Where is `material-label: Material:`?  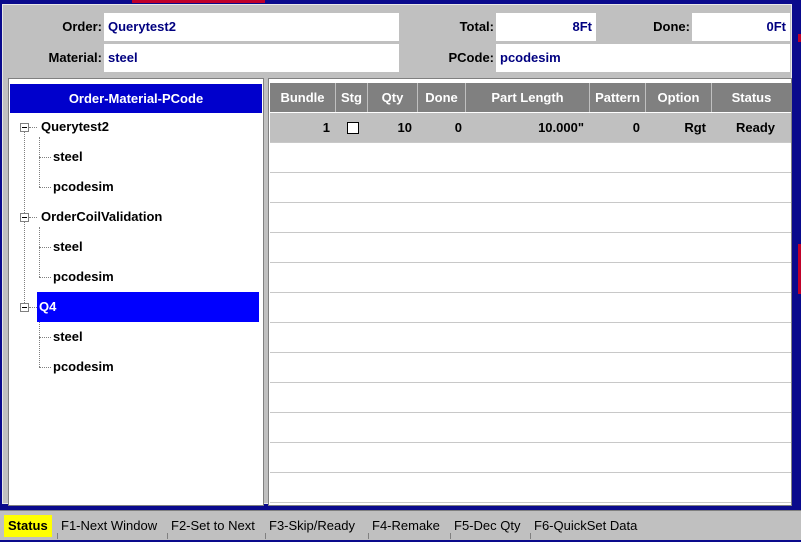
material-label: Material: is located at coordinates (75, 57).